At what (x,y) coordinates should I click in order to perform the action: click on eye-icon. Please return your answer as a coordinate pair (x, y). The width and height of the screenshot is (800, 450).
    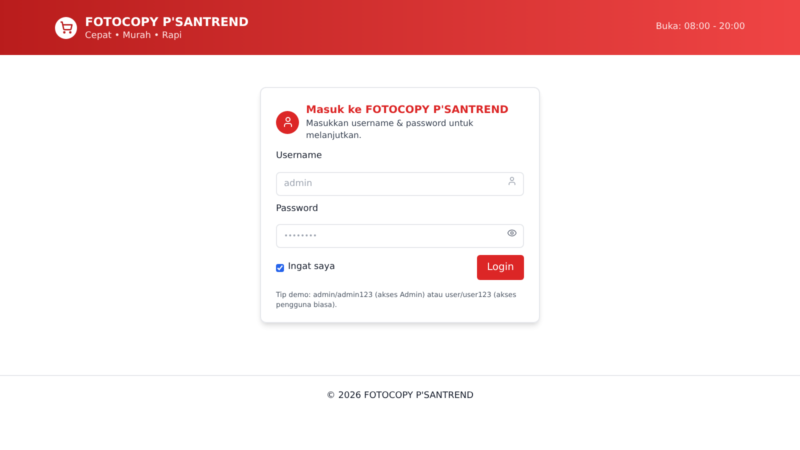
    Looking at the image, I should click on (512, 233).